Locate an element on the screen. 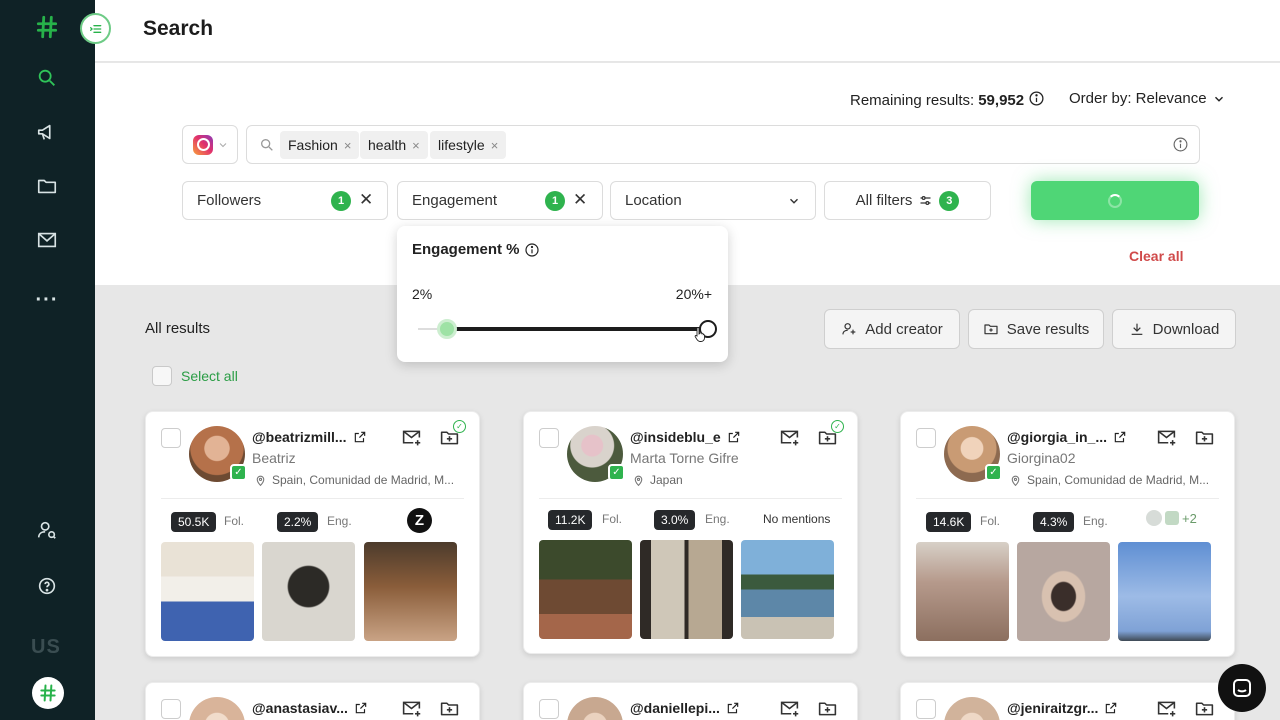 This screenshot has width=1280, height=720. filter-count-badge: 3 is located at coordinates (949, 200).